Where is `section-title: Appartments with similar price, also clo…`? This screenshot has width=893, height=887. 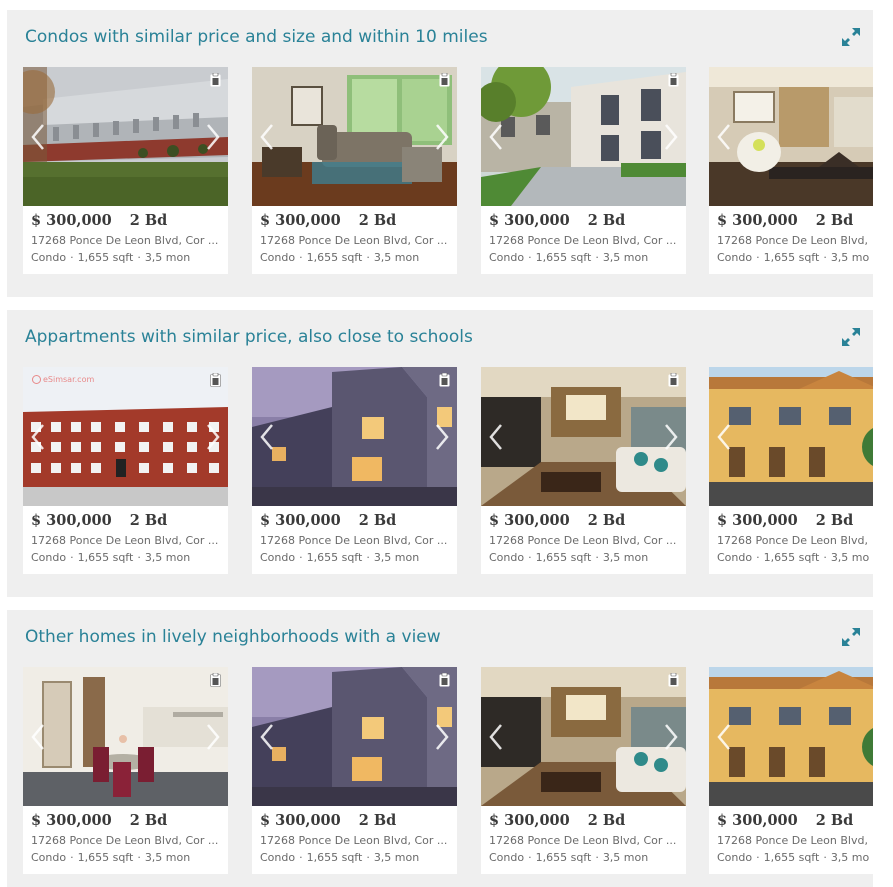 section-title: Appartments with similar price, also clo… is located at coordinates (249, 337).